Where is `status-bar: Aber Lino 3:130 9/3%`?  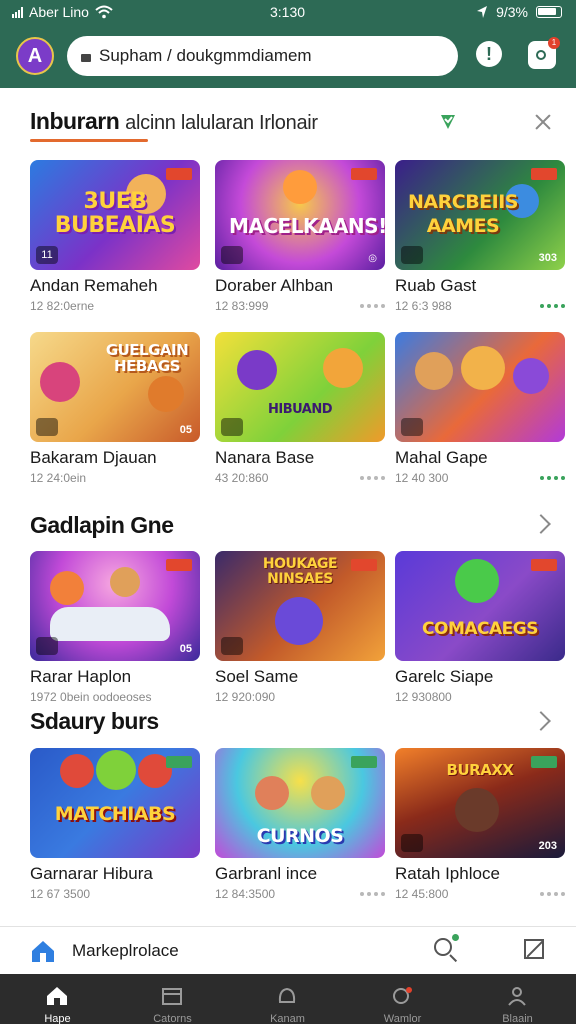 status-bar: Aber Lino 3:130 9/3% is located at coordinates (288, 13).